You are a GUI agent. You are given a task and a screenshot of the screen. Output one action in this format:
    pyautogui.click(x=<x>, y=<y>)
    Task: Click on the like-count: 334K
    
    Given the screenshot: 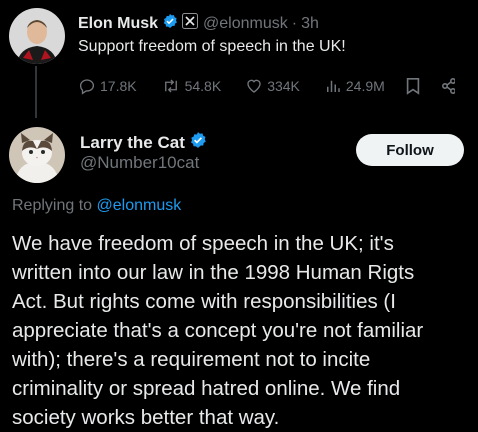 What is the action you would take?
    pyautogui.click(x=283, y=86)
    